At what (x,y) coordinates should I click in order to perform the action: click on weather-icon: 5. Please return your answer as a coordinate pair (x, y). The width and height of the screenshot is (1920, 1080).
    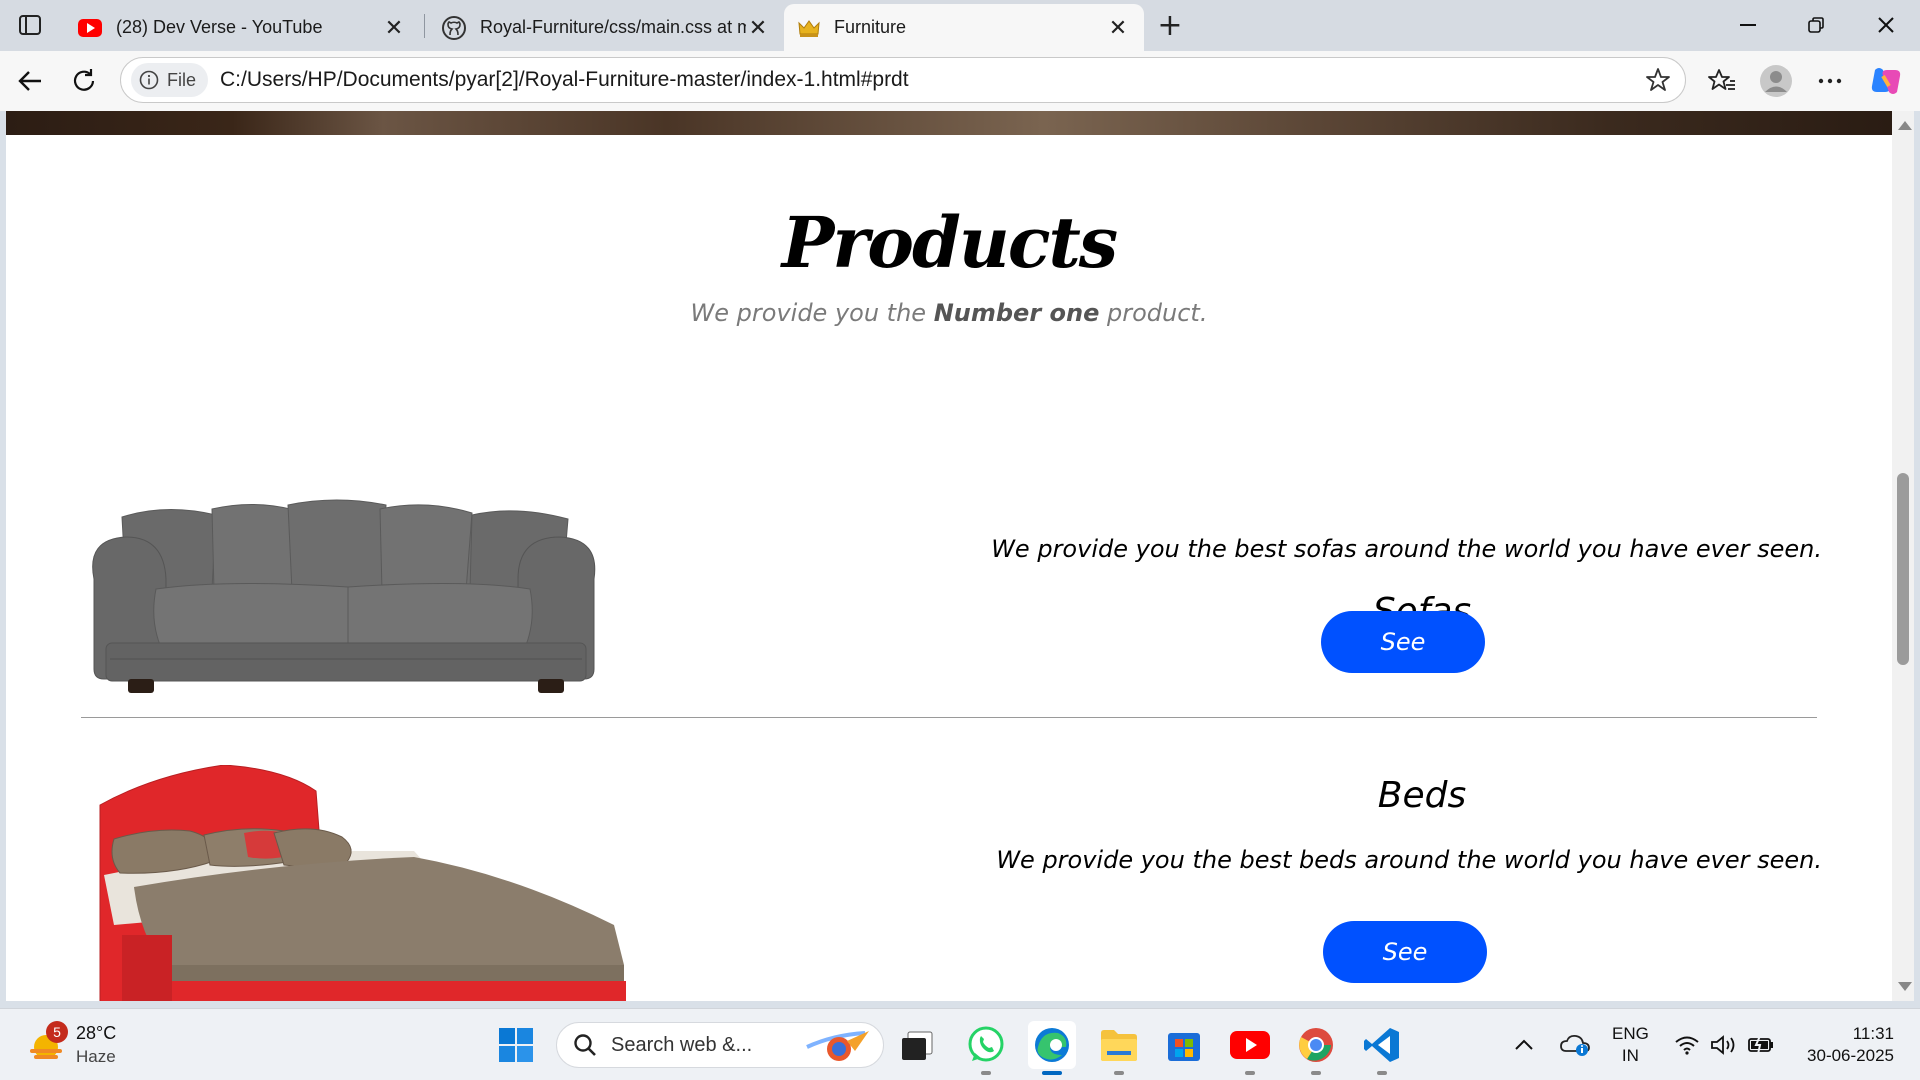
    Looking at the image, I should click on (47, 1043).